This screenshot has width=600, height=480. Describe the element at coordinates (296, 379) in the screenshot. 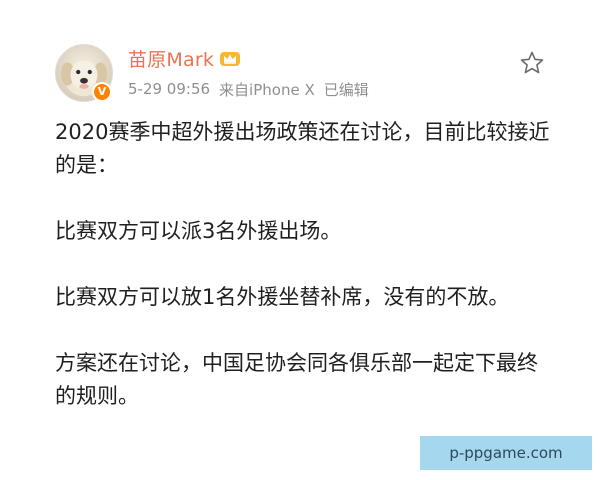

I see `post-paragraph: 方案还在讨论，中国足协会同各俱乐部一起定下最终的规则。` at that location.